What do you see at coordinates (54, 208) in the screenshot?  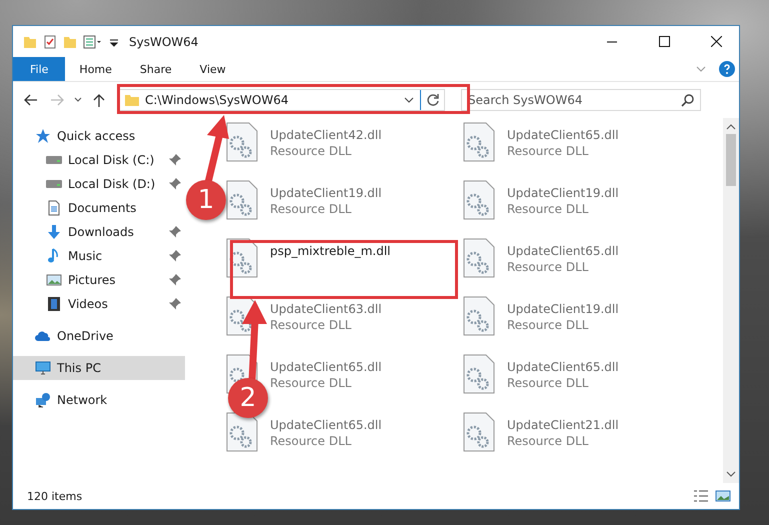 I see `document-icon` at bounding box center [54, 208].